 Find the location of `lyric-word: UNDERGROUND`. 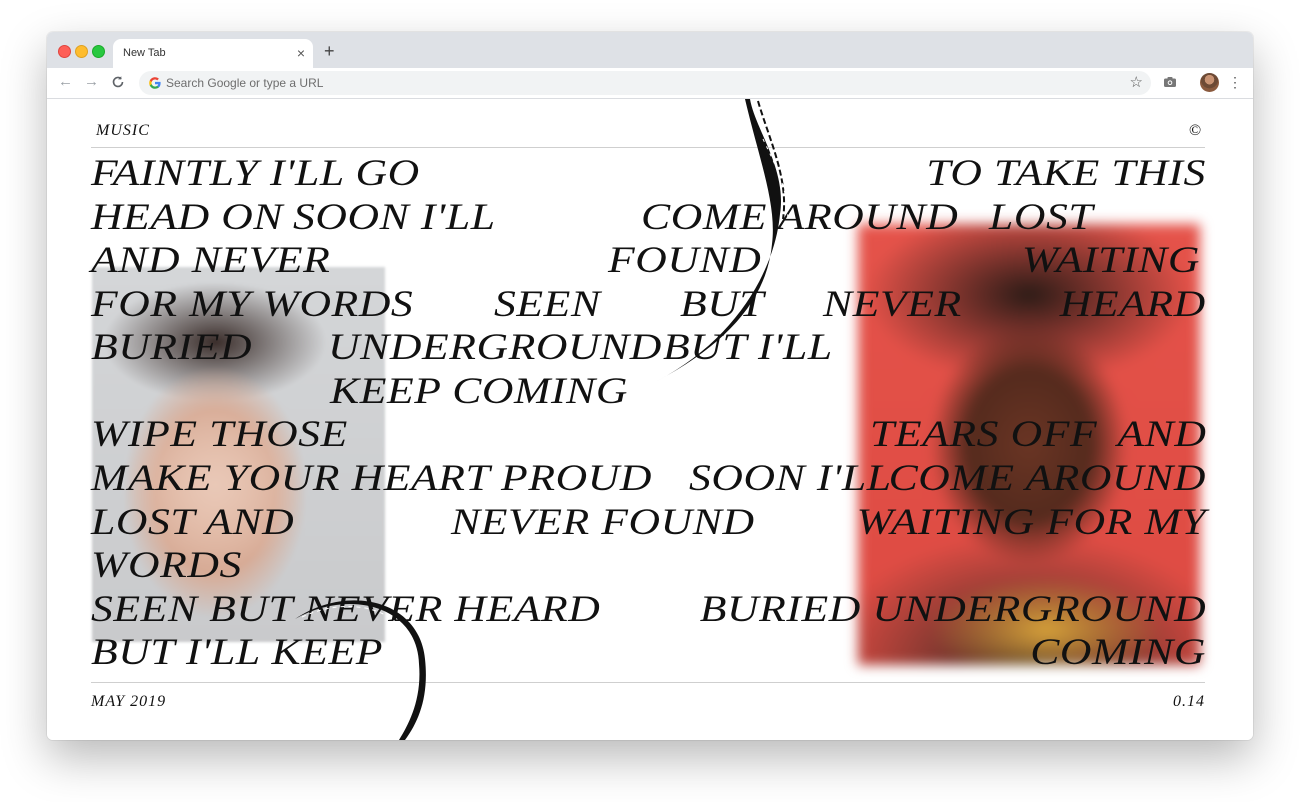

lyric-word: UNDERGROUND is located at coordinates (495, 347).